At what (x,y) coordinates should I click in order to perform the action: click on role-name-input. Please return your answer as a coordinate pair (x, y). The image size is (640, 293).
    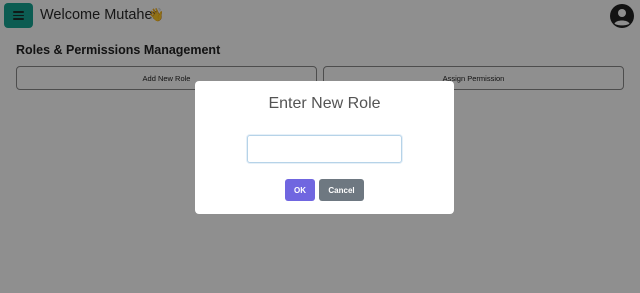
    Looking at the image, I should click on (324, 149).